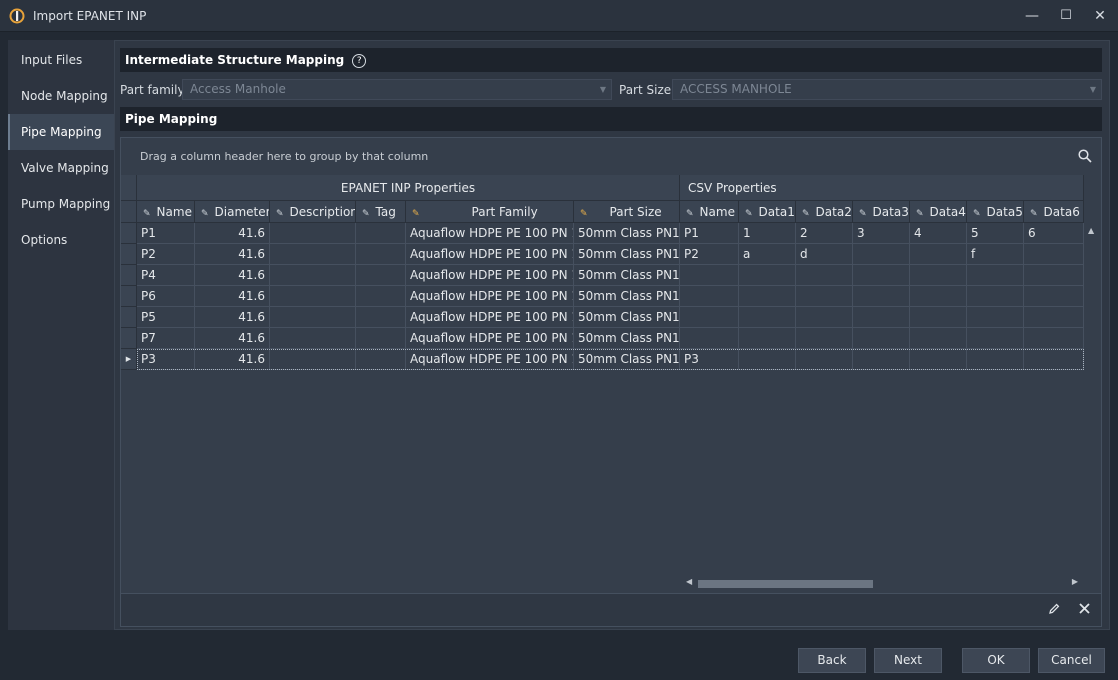 Image resolution: width=1118 pixels, height=680 pixels. What do you see at coordinates (1084, 608) in the screenshot?
I see `clear-icon` at bounding box center [1084, 608].